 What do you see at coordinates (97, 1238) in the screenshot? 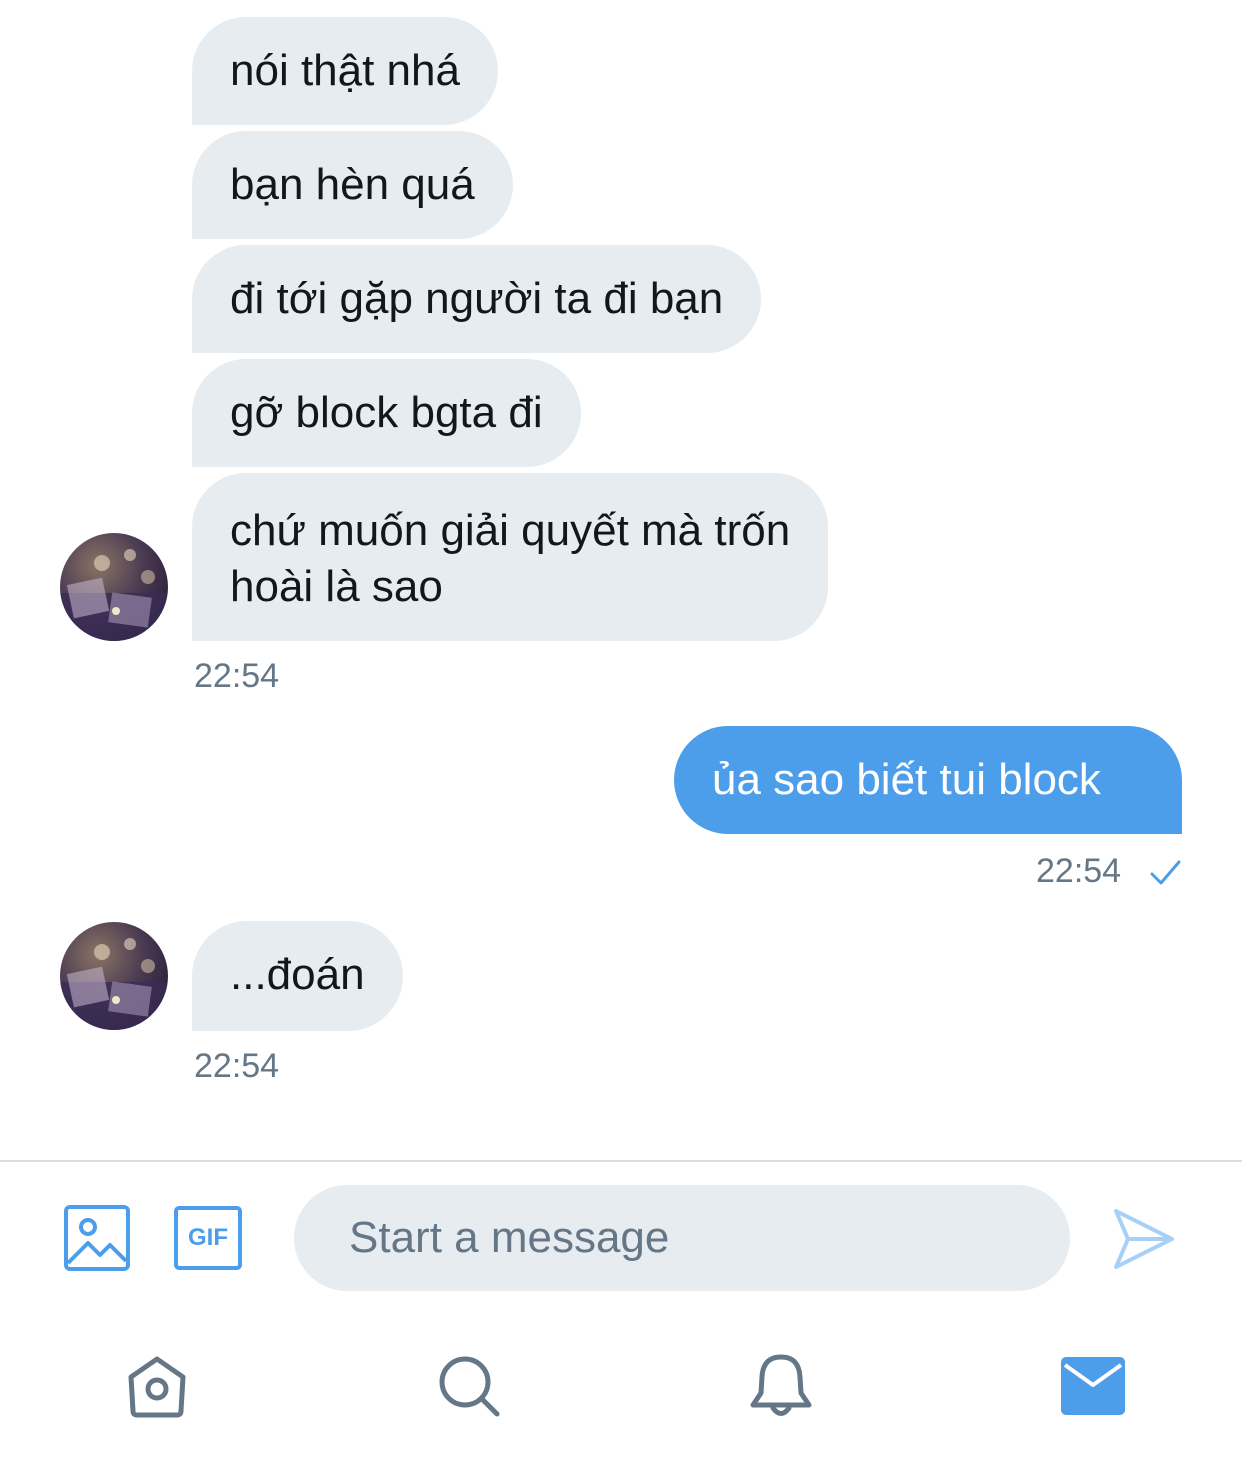
I see `image-icon` at bounding box center [97, 1238].